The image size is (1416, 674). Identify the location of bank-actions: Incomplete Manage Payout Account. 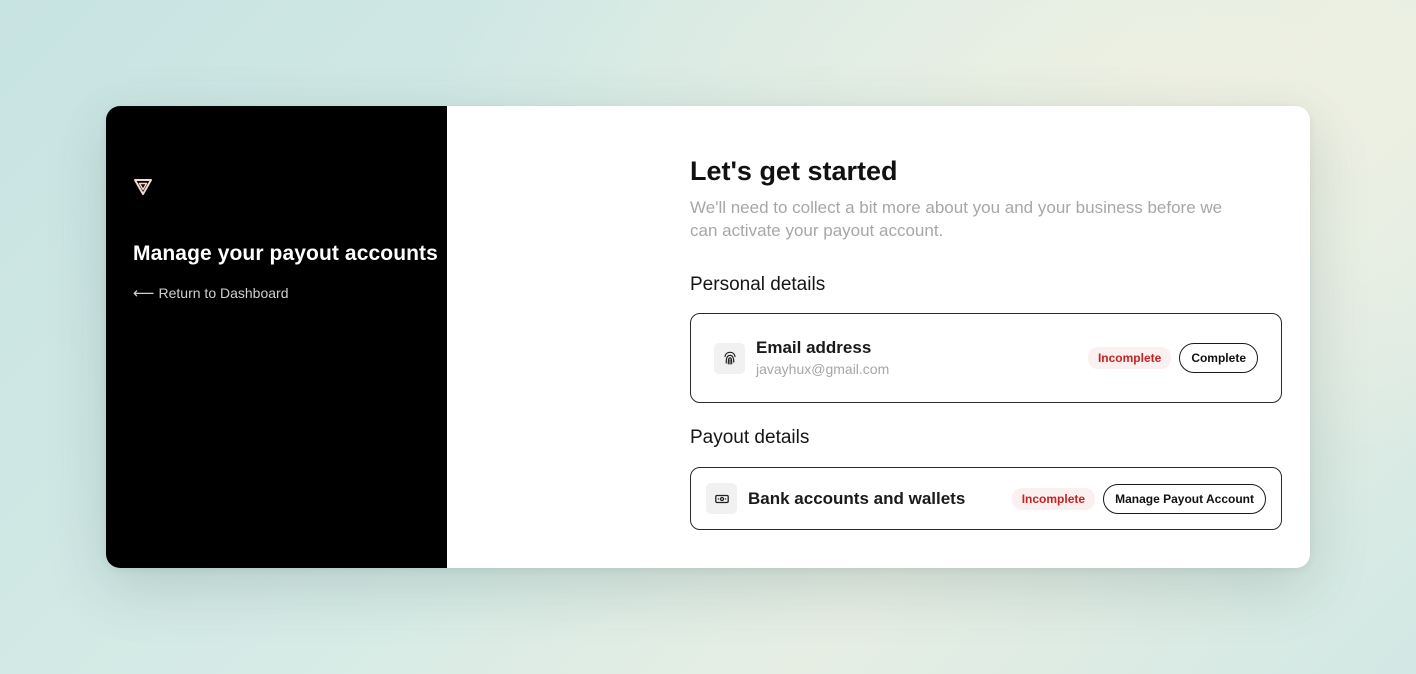
(1138, 498).